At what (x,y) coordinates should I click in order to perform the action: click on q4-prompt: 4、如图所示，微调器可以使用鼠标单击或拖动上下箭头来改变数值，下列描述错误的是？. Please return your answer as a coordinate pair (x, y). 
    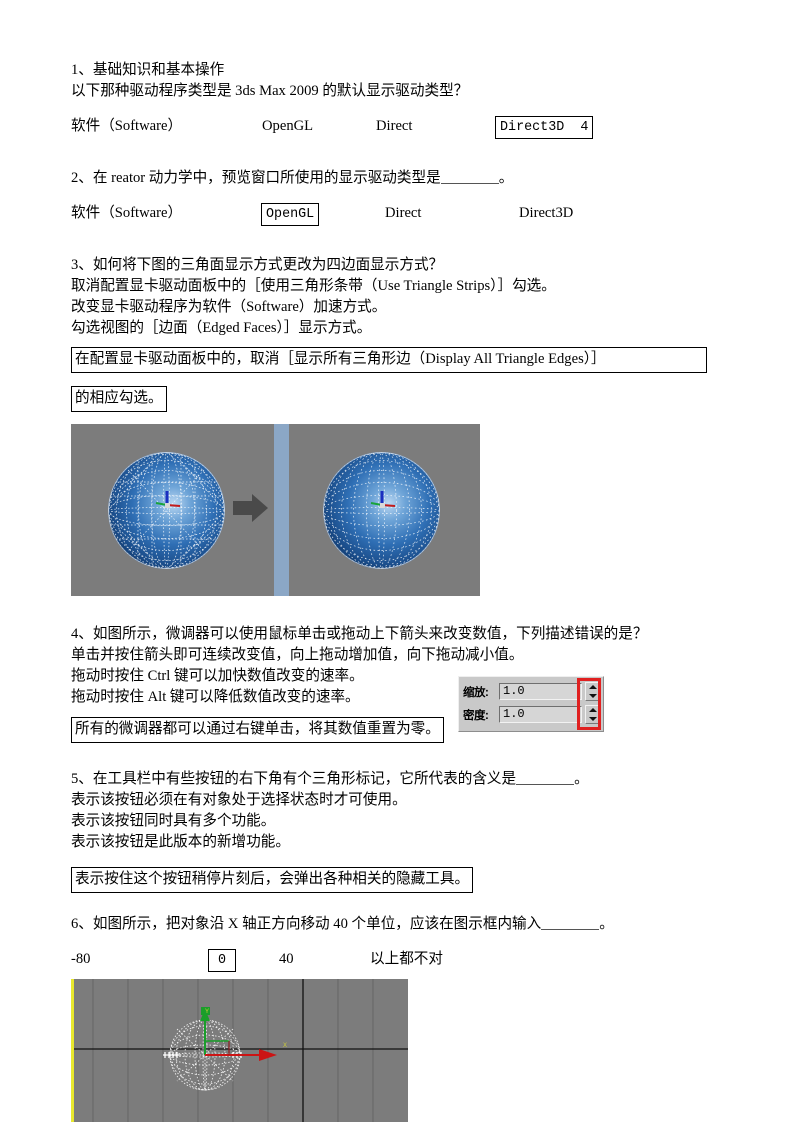
    Looking at the image, I should click on (359, 634).